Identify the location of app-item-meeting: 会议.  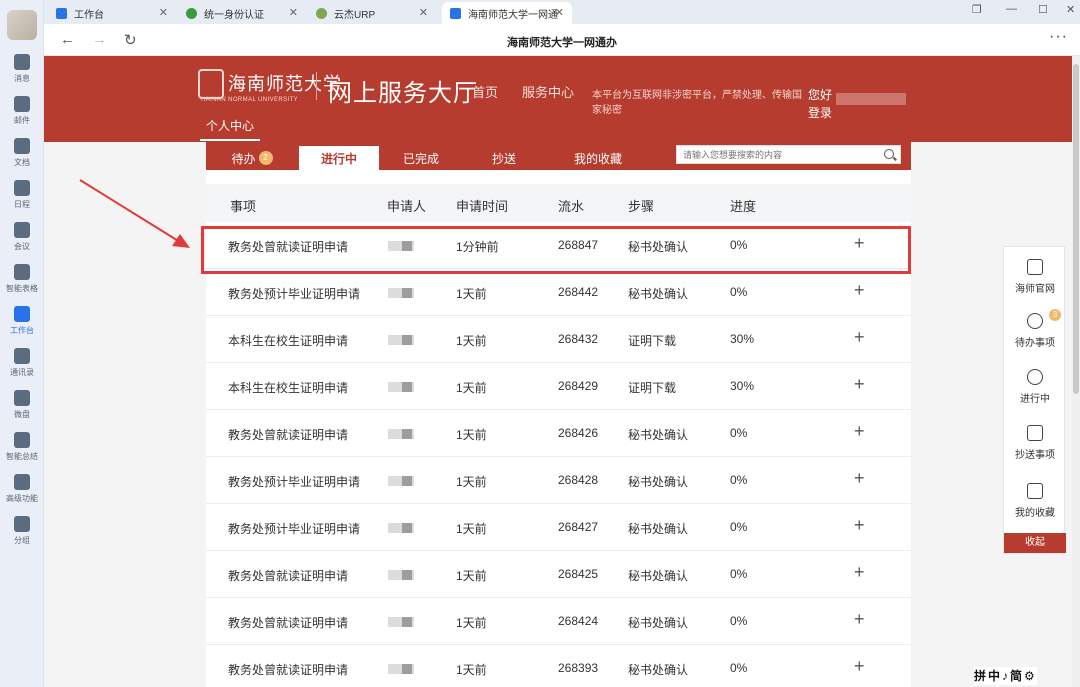
(22, 237).